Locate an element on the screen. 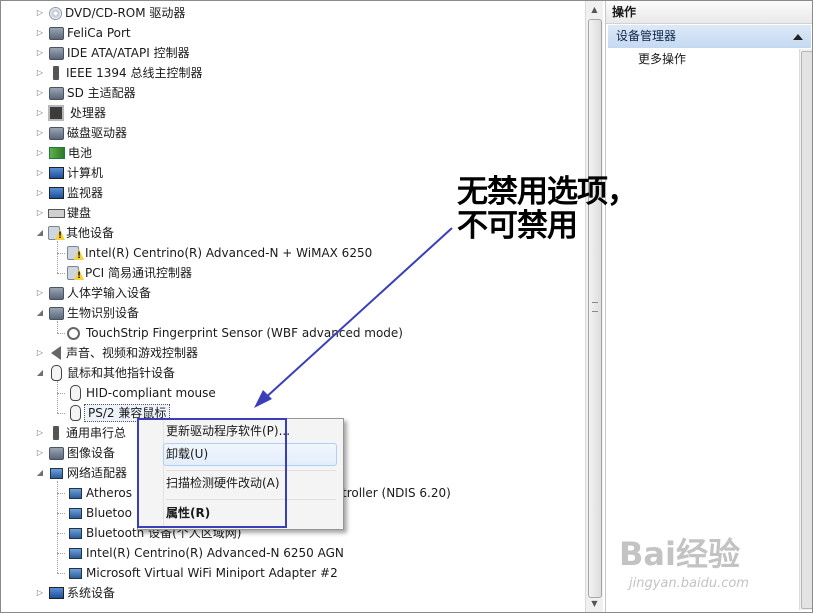 The height and width of the screenshot is (613, 813). baidu-watermark: Bai经验 jingyan.baidu.com is located at coordinates (704, 564).